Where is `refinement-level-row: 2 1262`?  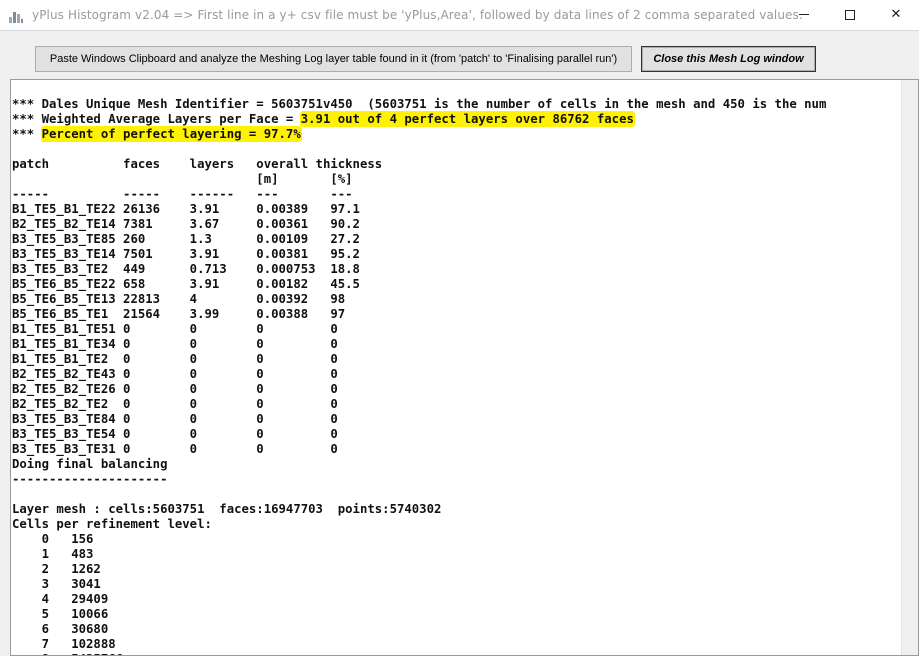
refinement-level-row: 2 1262 is located at coordinates (56, 569).